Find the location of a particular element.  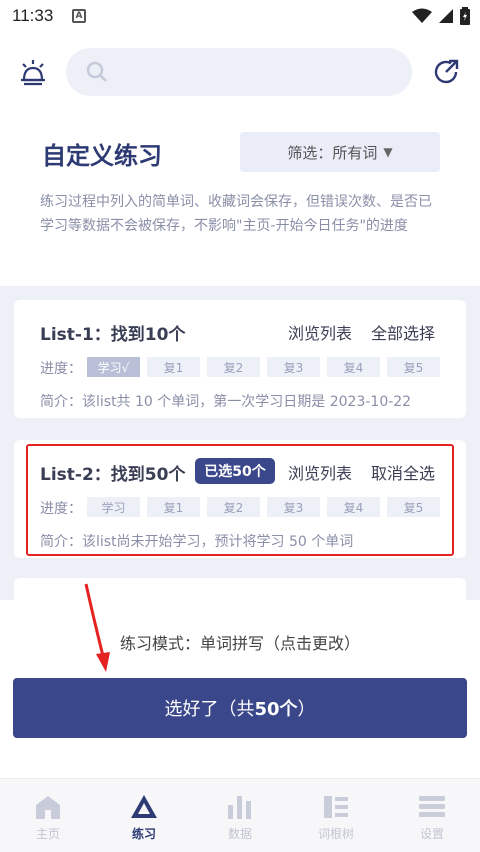

status-time: 11:33 is located at coordinates (33, 15).